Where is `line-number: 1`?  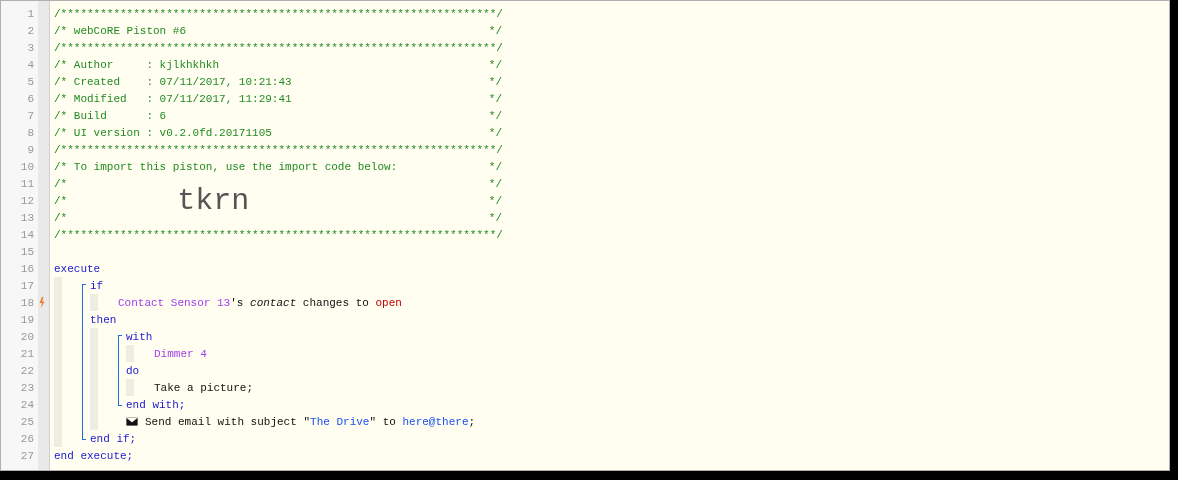
line-number: 1 is located at coordinates (30, 13).